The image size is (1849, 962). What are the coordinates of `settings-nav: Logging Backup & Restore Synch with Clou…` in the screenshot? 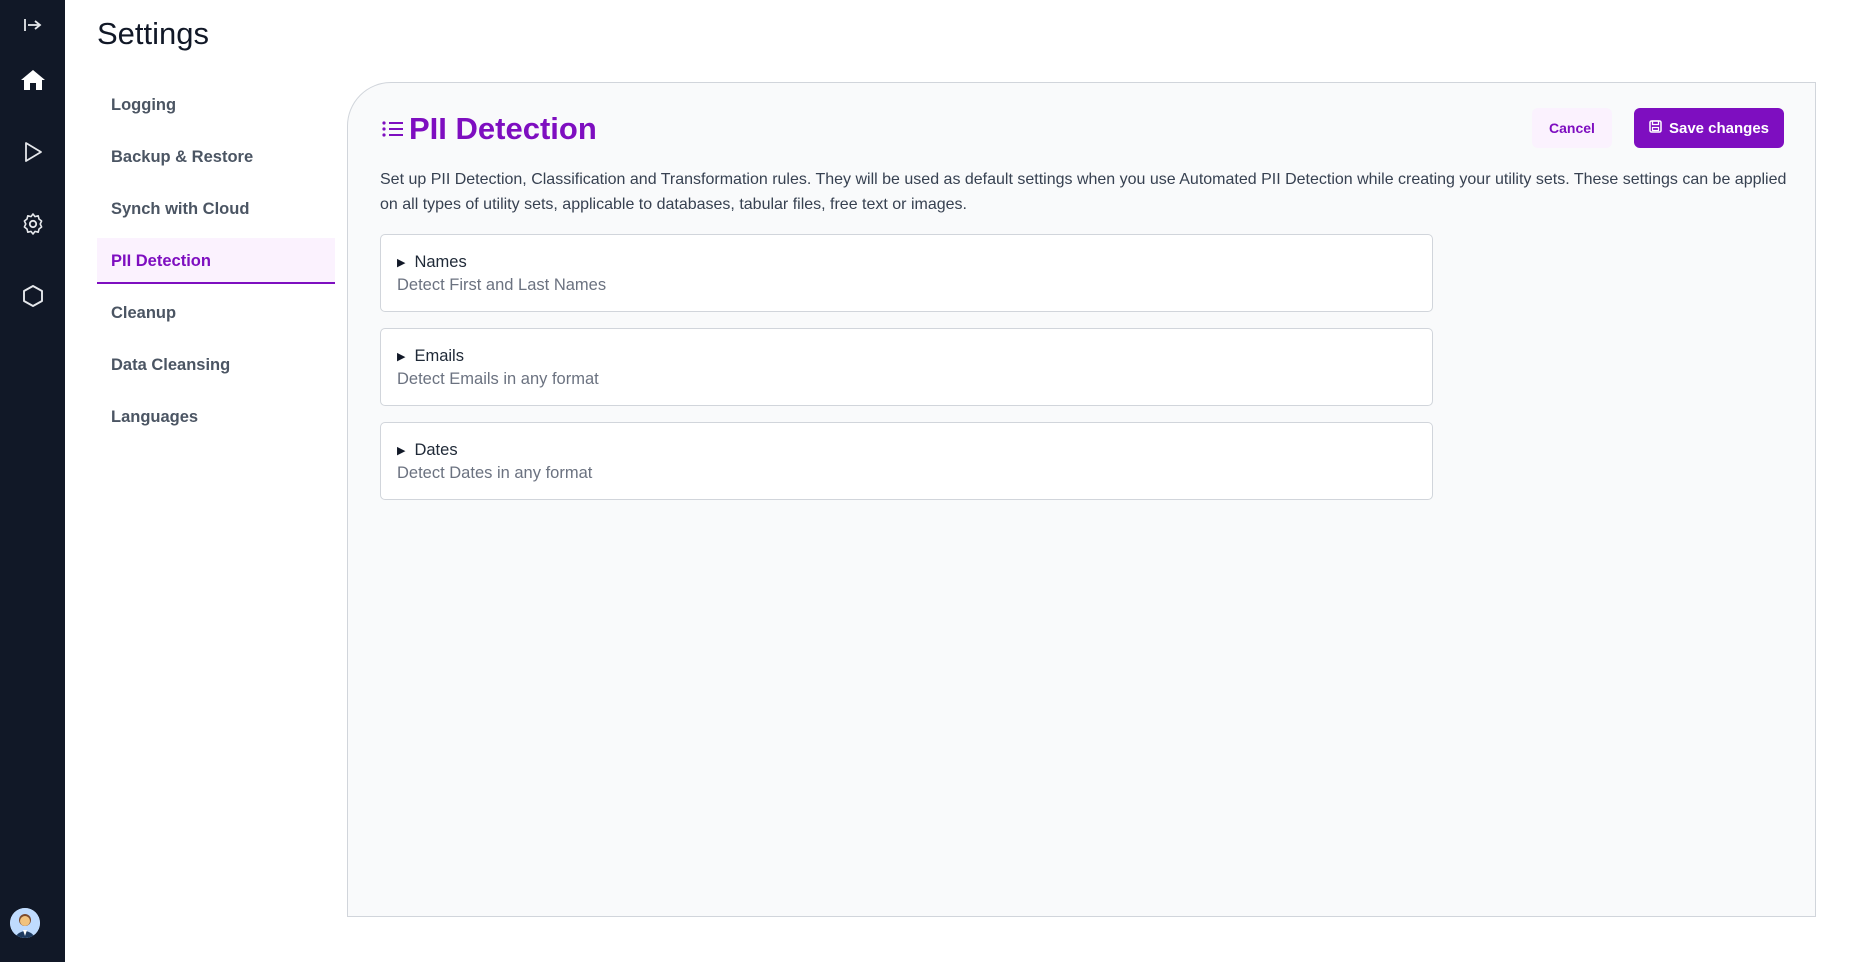 It's located at (216, 264).